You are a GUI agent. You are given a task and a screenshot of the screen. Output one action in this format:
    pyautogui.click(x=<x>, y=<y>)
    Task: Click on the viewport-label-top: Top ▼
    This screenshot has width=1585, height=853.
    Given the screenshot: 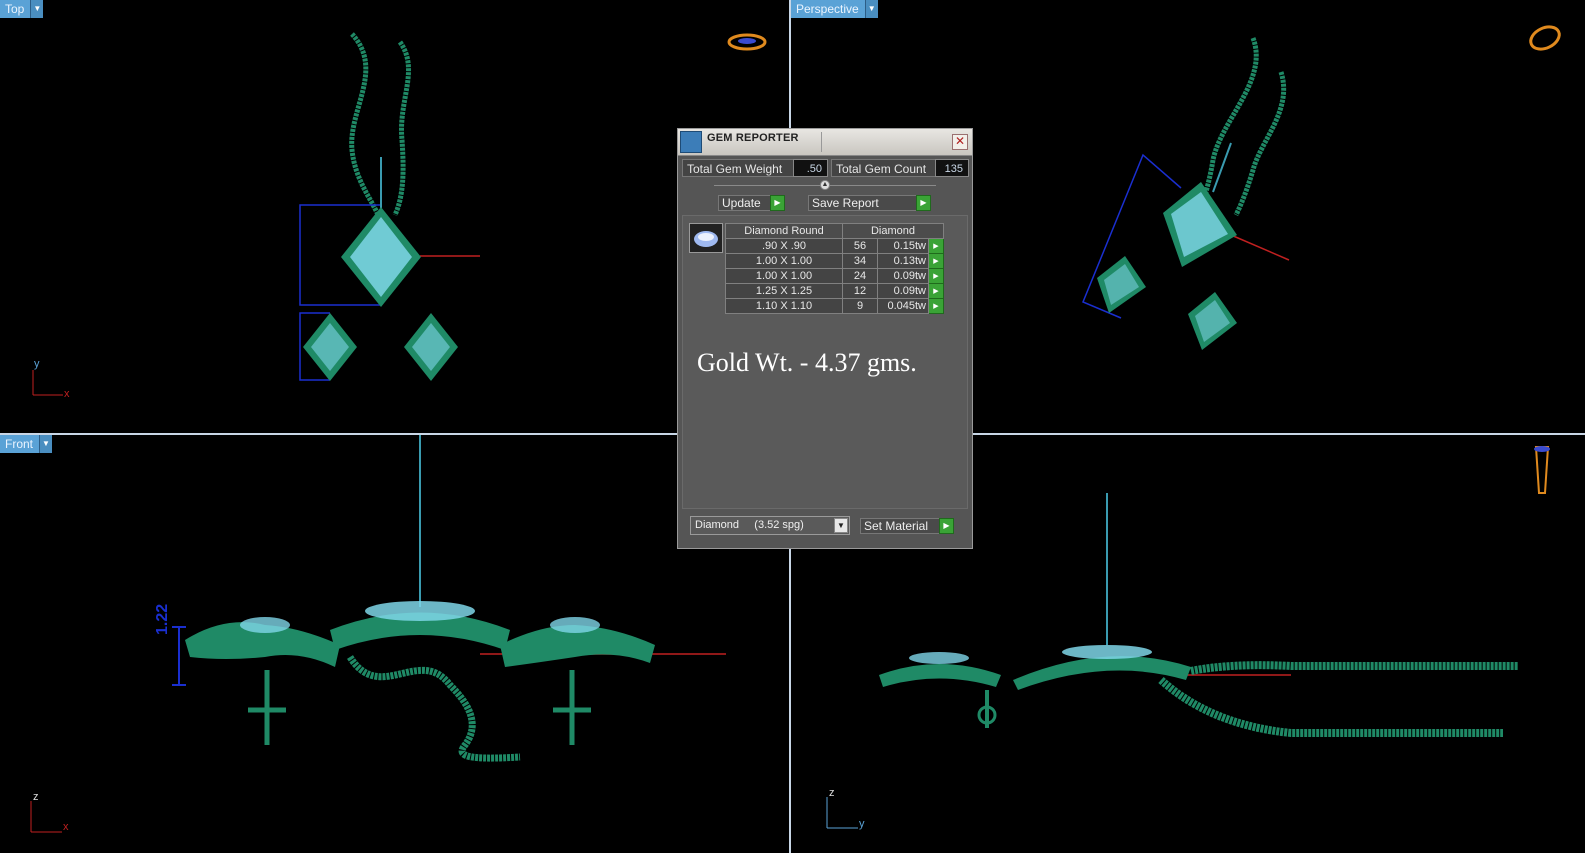 What is the action you would take?
    pyautogui.click(x=22, y=9)
    